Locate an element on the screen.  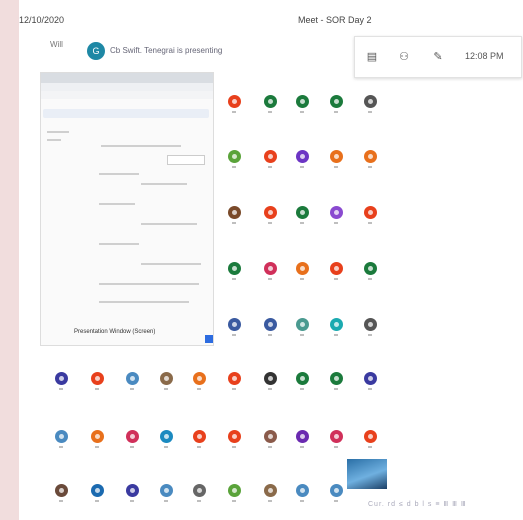
footer-text: Cur. rd ≤ d b l s ≡ Ⅲ Ⅲ Ⅲ is located at coordinates (417, 504).